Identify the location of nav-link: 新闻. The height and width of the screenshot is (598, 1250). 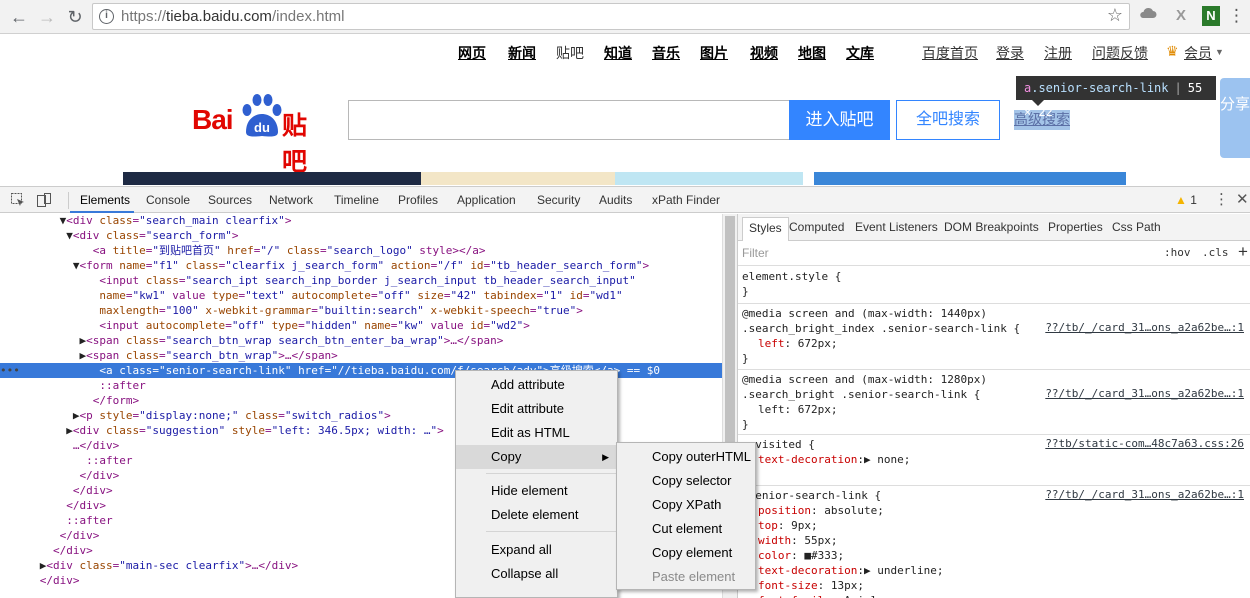
(522, 53).